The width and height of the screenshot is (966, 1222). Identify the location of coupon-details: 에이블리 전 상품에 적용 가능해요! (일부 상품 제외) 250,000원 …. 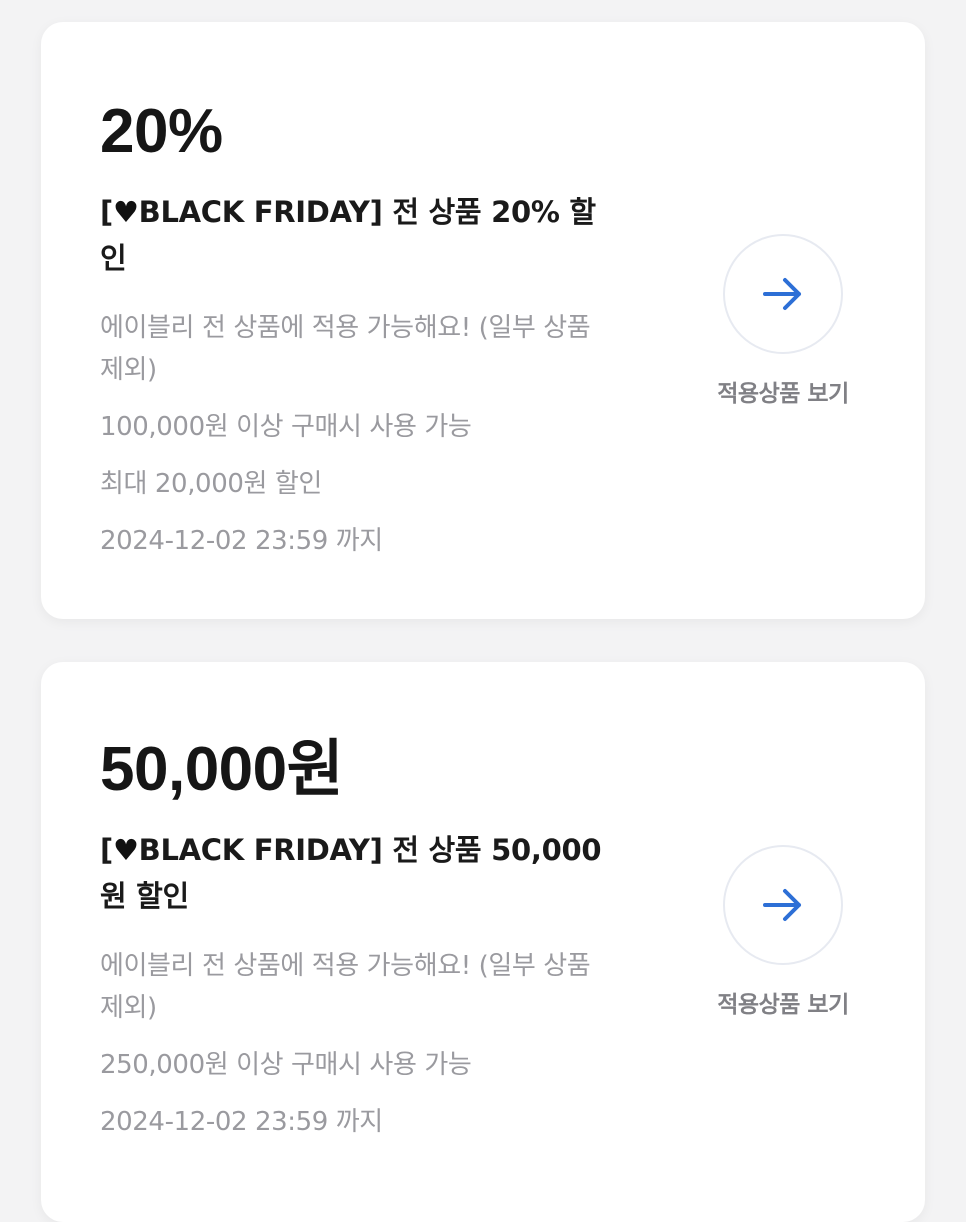
(355, 1044).